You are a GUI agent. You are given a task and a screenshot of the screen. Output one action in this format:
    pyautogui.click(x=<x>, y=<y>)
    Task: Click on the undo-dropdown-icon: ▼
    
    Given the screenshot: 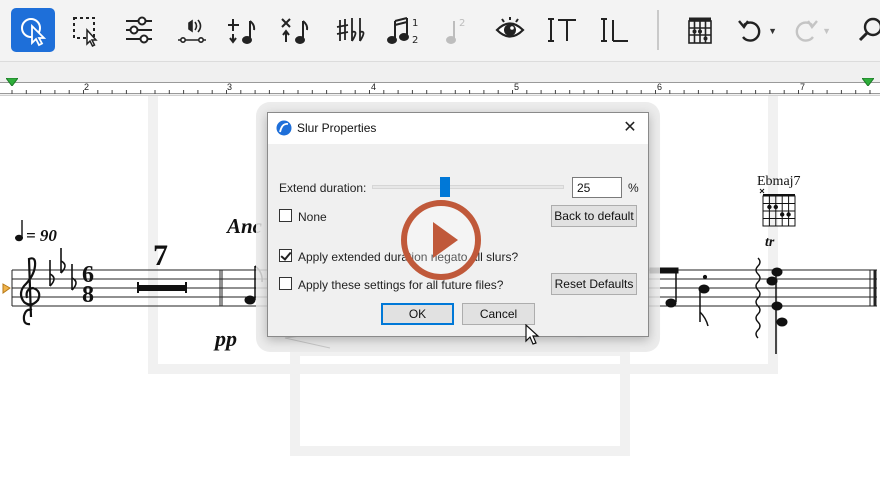 What is the action you would take?
    pyautogui.click(x=772, y=31)
    